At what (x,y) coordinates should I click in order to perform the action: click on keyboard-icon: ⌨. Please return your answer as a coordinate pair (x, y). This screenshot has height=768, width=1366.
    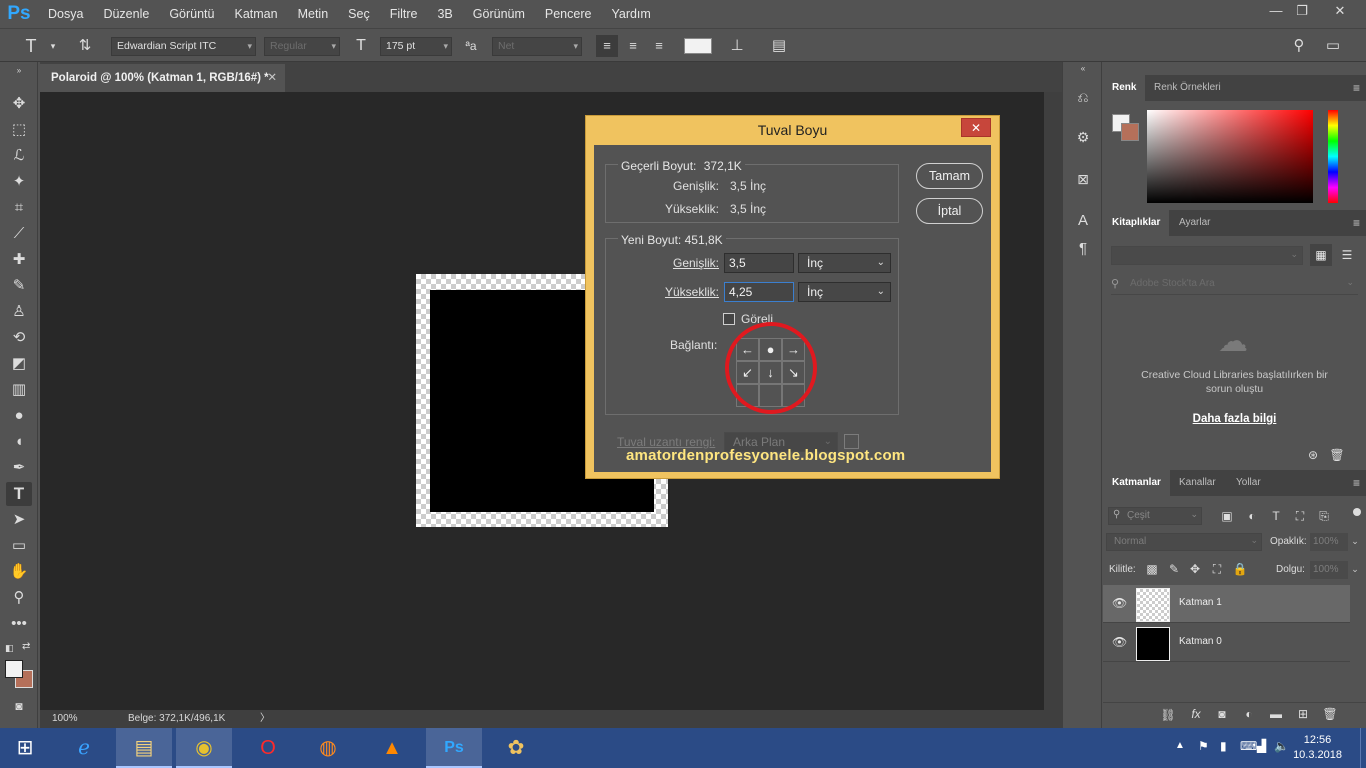
    Looking at the image, I should click on (1248, 746).